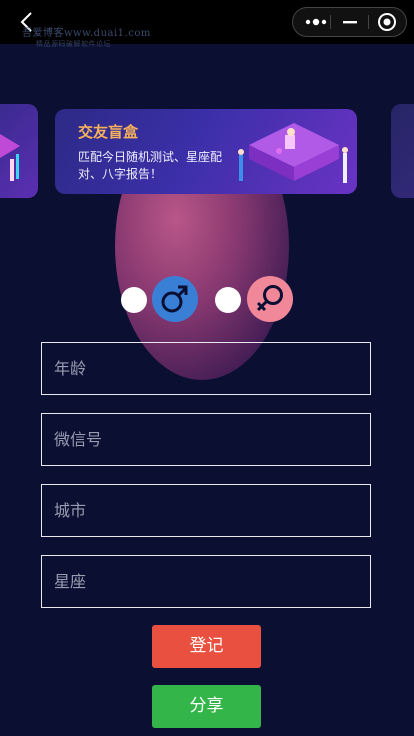 This screenshot has height=736, width=414. What do you see at coordinates (150, 165) in the screenshot?
I see `banner-description: 匹配今日随机测试、星座配对、八字报告！` at bounding box center [150, 165].